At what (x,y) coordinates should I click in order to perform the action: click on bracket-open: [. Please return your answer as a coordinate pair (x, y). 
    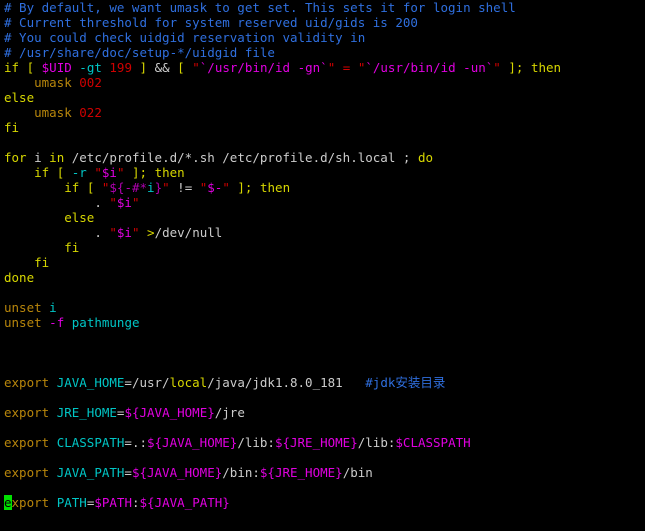
    Looking at the image, I should click on (30, 67).